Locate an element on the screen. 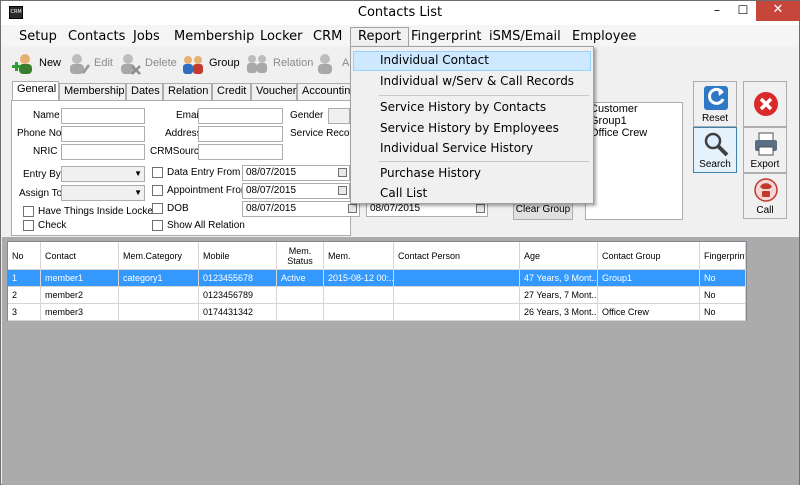 This screenshot has height=485, width=800. reset-label: Reset is located at coordinates (715, 118).